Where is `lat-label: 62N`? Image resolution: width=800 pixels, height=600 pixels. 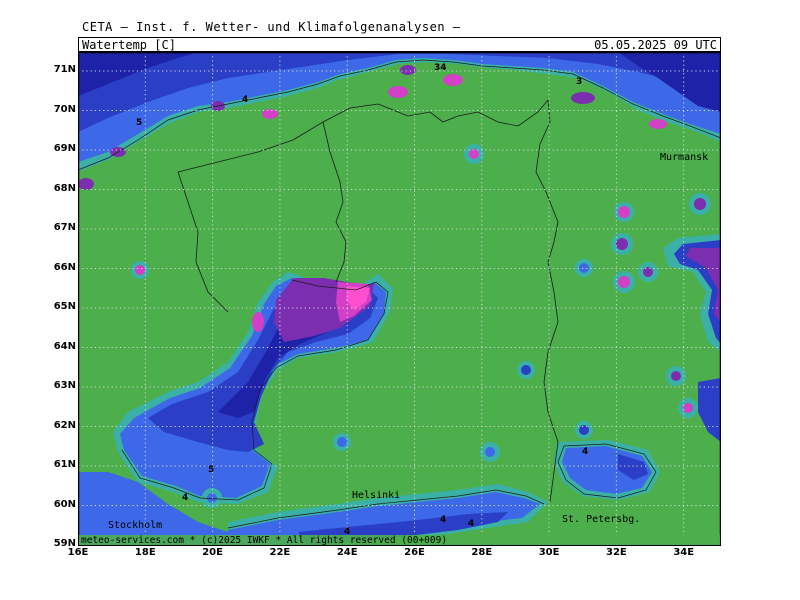 lat-label: 62N is located at coordinates (64, 425).